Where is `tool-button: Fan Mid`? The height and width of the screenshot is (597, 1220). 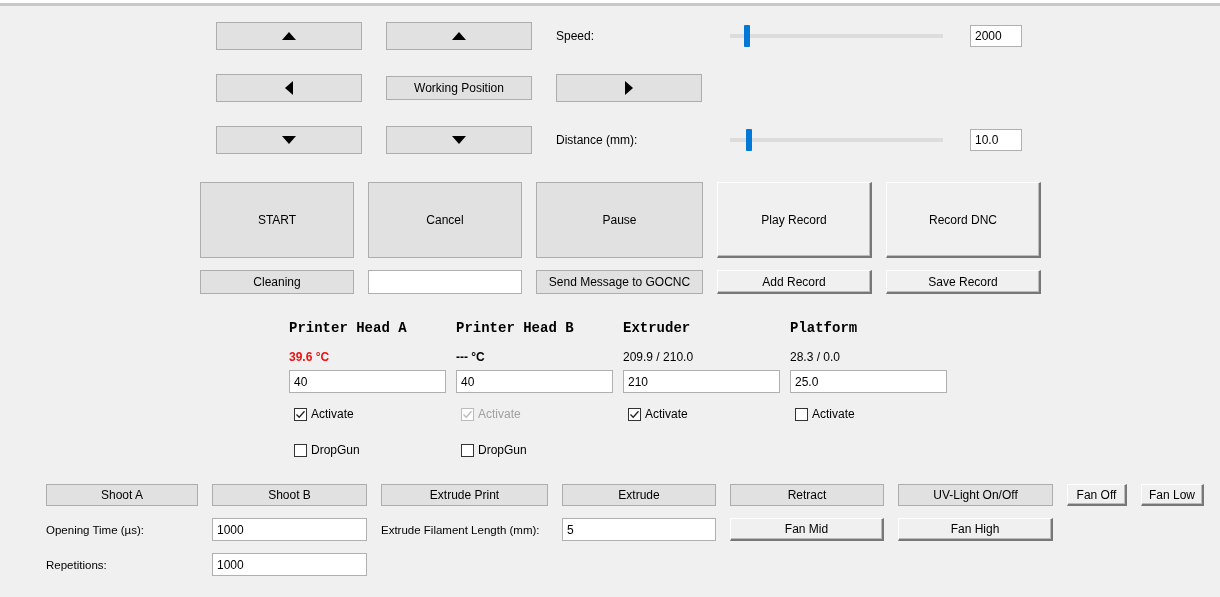 tool-button: Fan Mid is located at coordinates (807, 529).